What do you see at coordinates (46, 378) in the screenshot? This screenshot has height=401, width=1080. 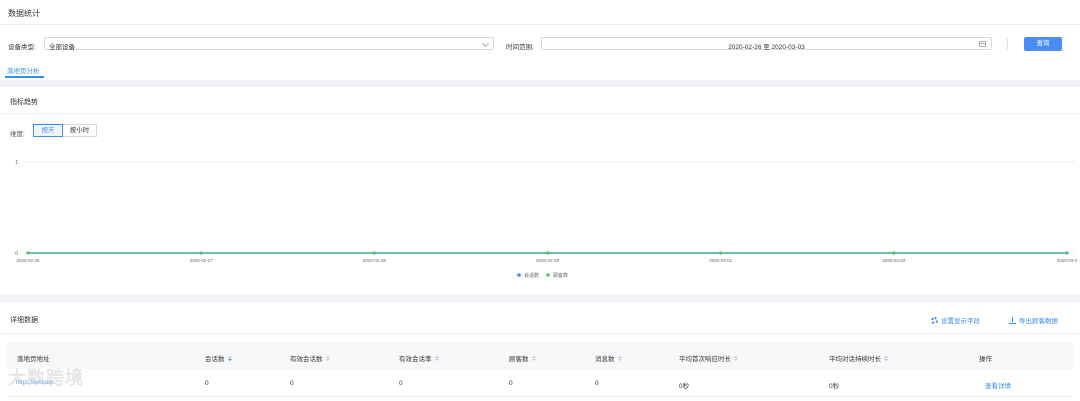 I see `watermark-logo: 大数跨境` at bounding box center [46, 378].